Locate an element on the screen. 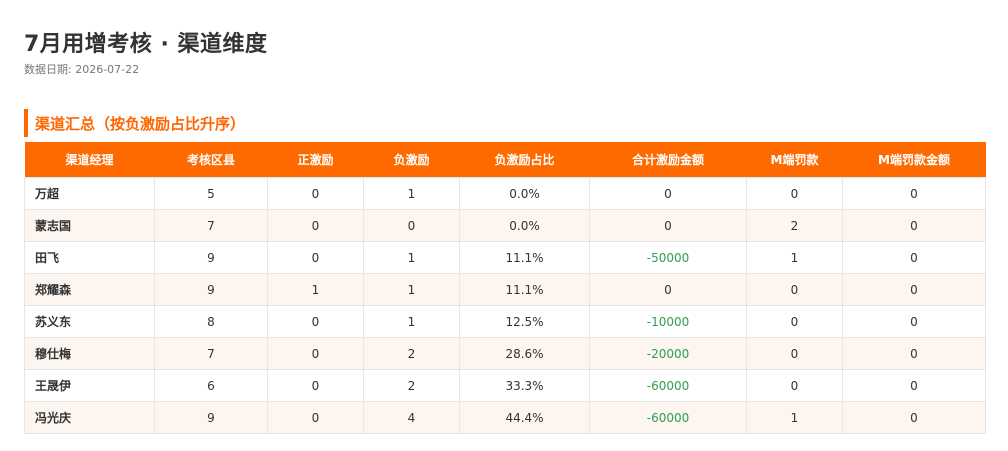 This screenshot has height=451, width=1008. cell-total-amount: -10000 is located at coordinates (668, 321).